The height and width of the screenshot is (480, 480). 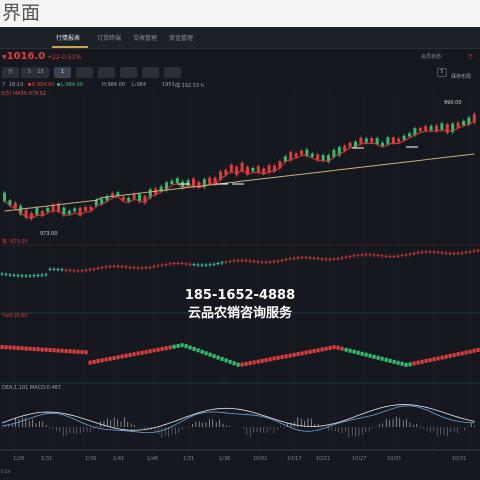 I want to click on macd-dea-line, so click(x=238, y=419).